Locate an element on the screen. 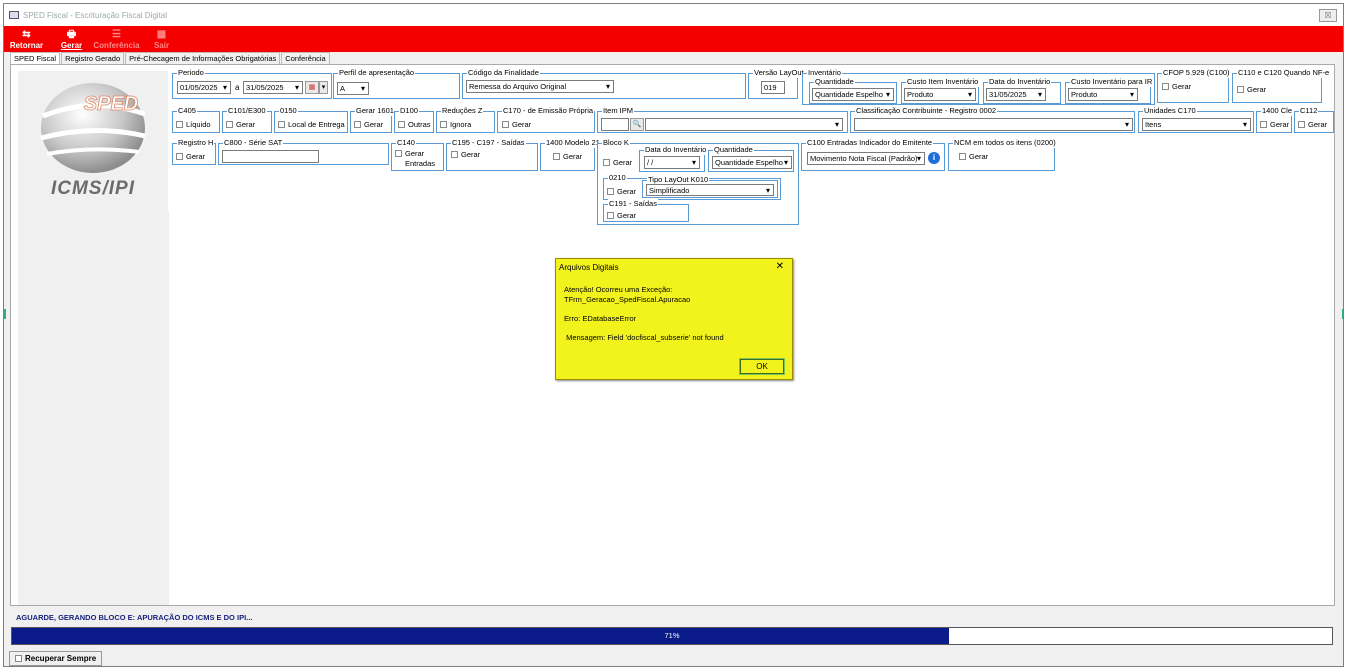 This screenshot has width=1348, height=670. bloco-k-quantidade-group: Quantidade Quantidade Espelho is located at coordinates (751, 158).